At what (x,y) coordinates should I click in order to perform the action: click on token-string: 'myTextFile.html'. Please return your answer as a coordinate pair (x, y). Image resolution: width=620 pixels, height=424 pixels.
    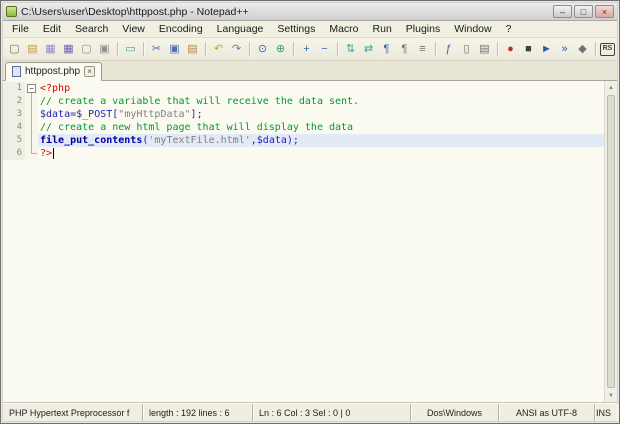
    Looking at the image, I should click on (199, 140).